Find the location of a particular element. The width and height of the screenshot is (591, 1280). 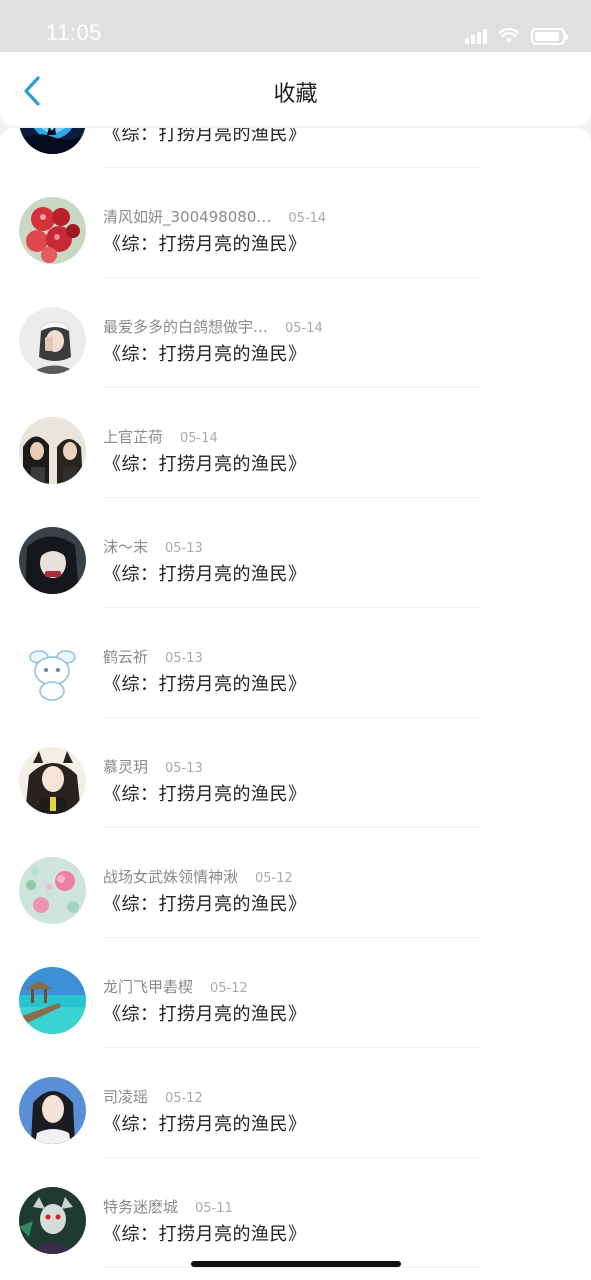

list-item: 沫～末 05-13 《综：打捞月亮的渔民》 is located at coordinates (295, 553).